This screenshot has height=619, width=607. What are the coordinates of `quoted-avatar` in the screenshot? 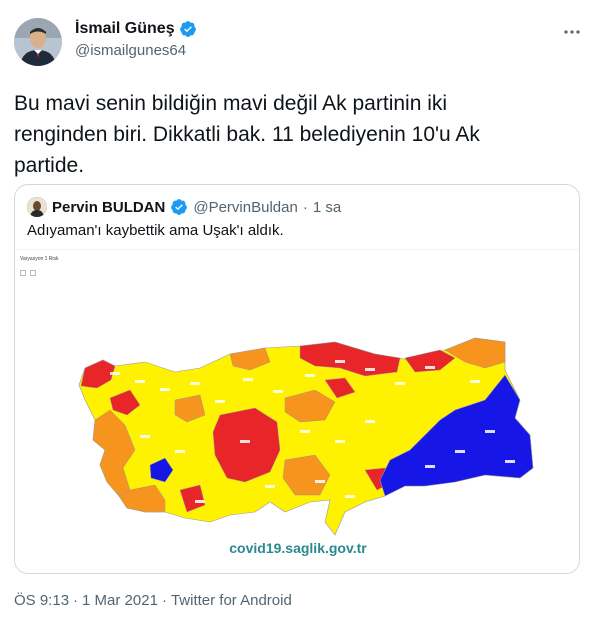 It's located at (37, 207).